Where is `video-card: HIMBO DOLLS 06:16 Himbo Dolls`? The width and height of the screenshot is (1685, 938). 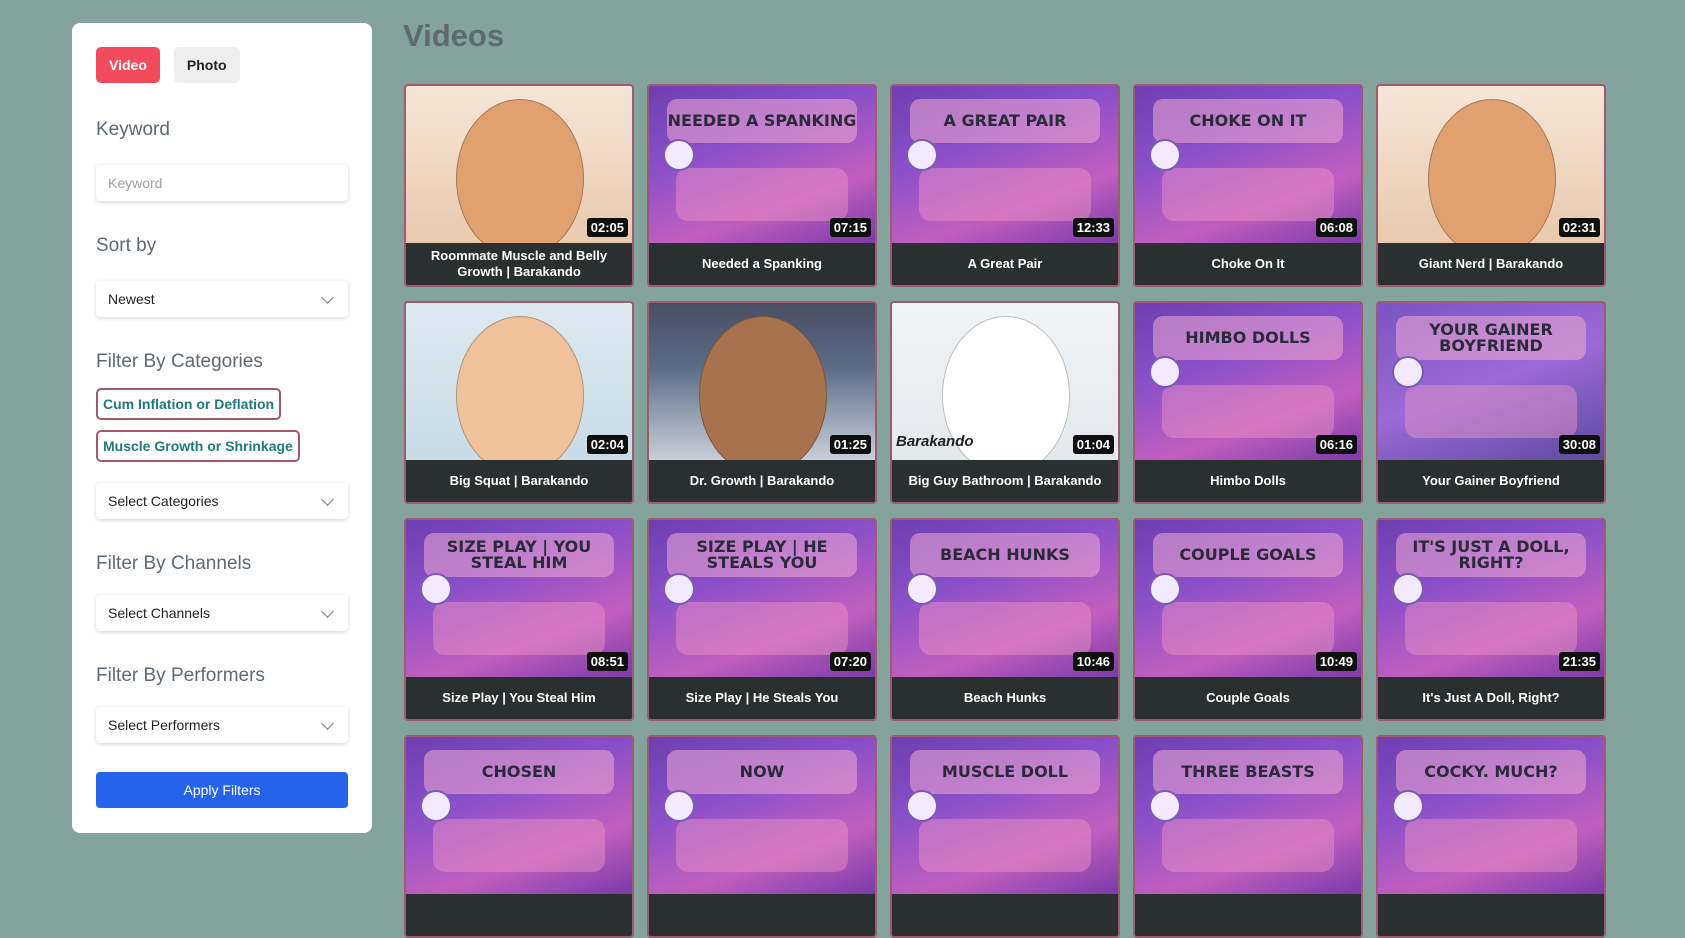 video-card: HIMBO DOLLS 06:16 Himbo Dolls is located at coordinates (1248, 402).